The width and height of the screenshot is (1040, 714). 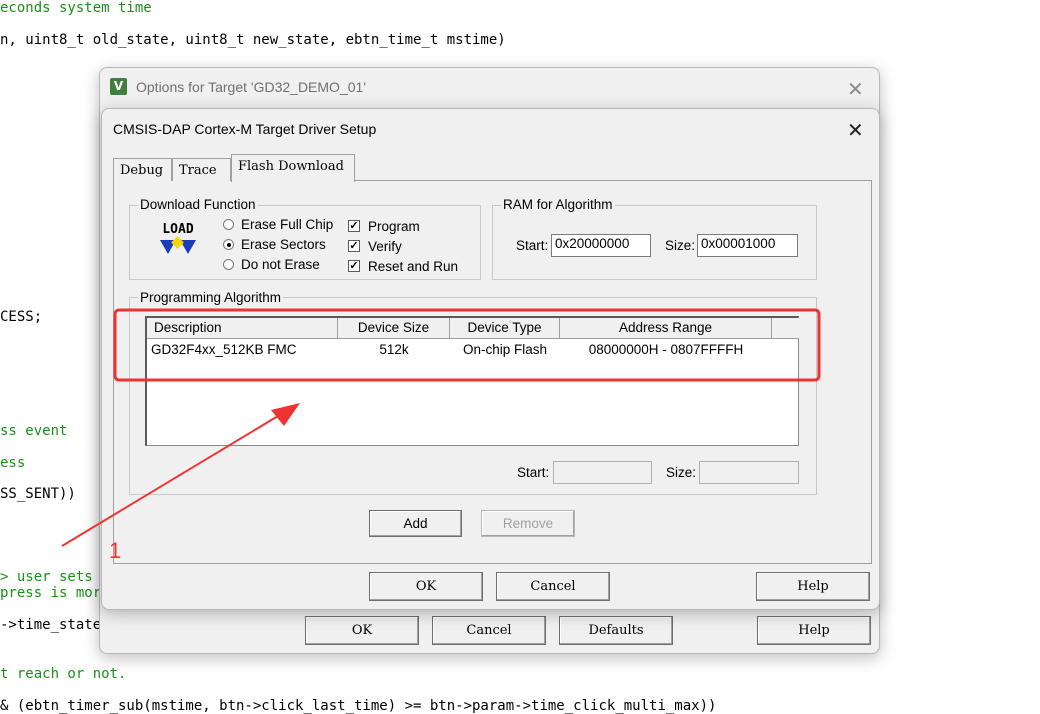 I want to click on verify-checkbox: ✓, so click(x=354, y=246).